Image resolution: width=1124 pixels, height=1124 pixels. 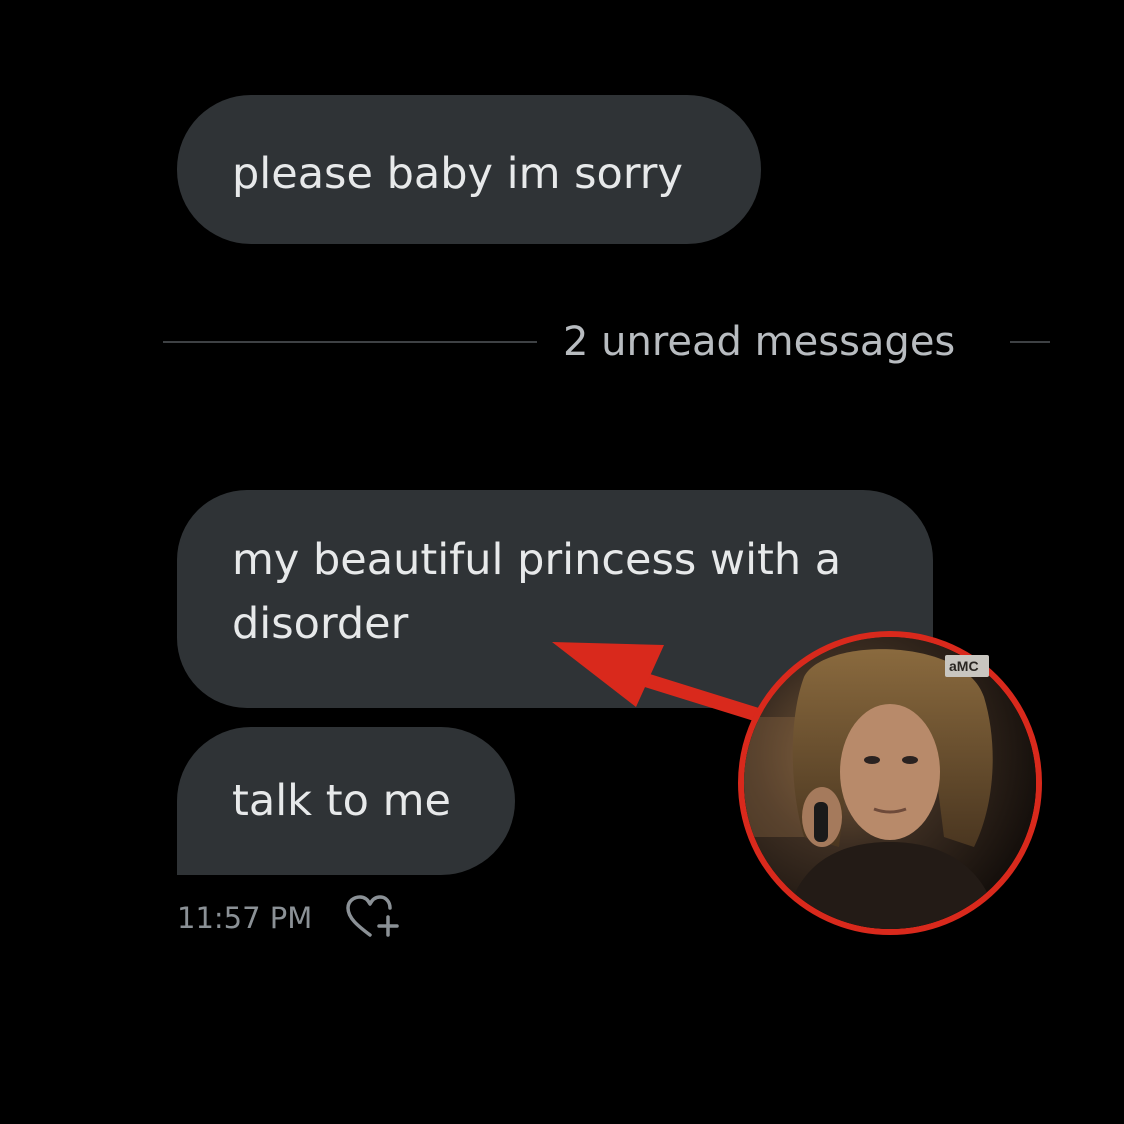 I want to click on unread-messages-divider: 2 unread messages, so click(x=759, y=342).